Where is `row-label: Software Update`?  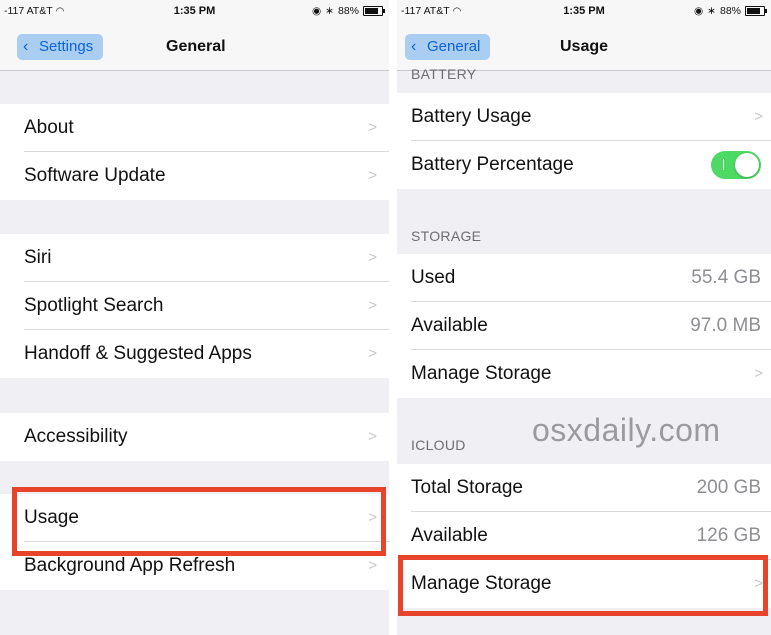
row-label: Software Update is located at coordinates (95, 175).